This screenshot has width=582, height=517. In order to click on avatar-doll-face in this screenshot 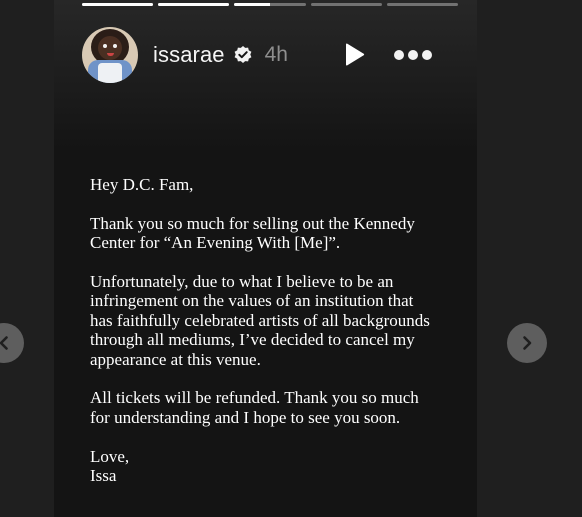, I will do `click(110, 48)`.